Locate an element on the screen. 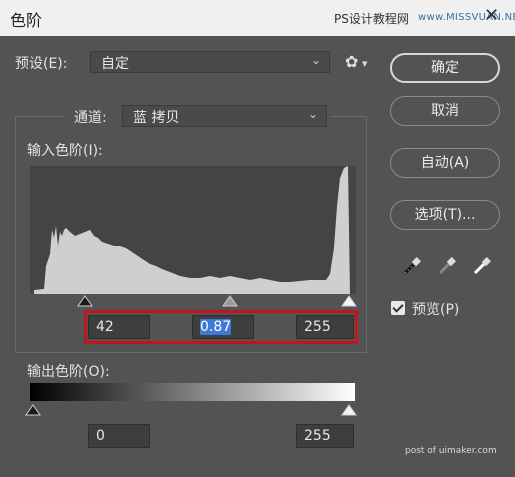 The width and height of the screenshot is (515, 477). channel-label: 通道: is located at coordinates (90, 118).